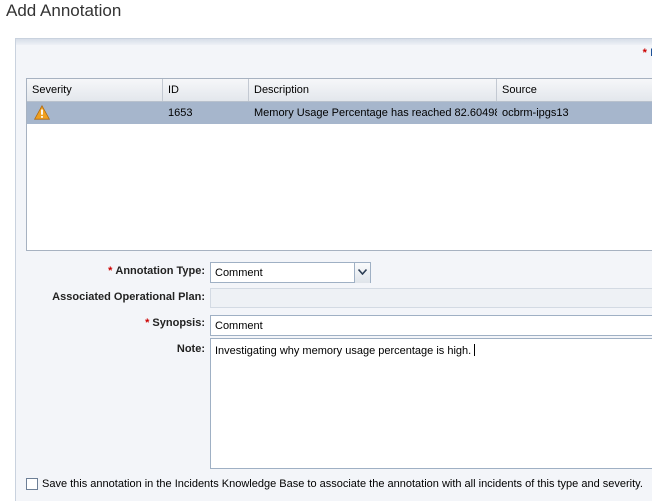 The height and width of the screenshot is (501, 652). What do you see at coordinates (206, 90) in the screenshot?
I see `column-header-id: ID` at bounding box center [206, 90].